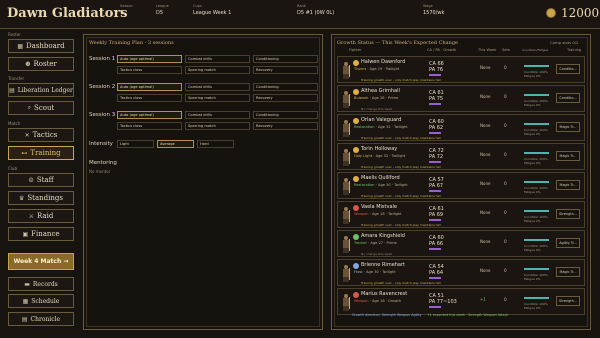  Describe the element at coordinates (217, 98) in the screenshot. I see `session-2-sparring-option: Sparring match` at that location.